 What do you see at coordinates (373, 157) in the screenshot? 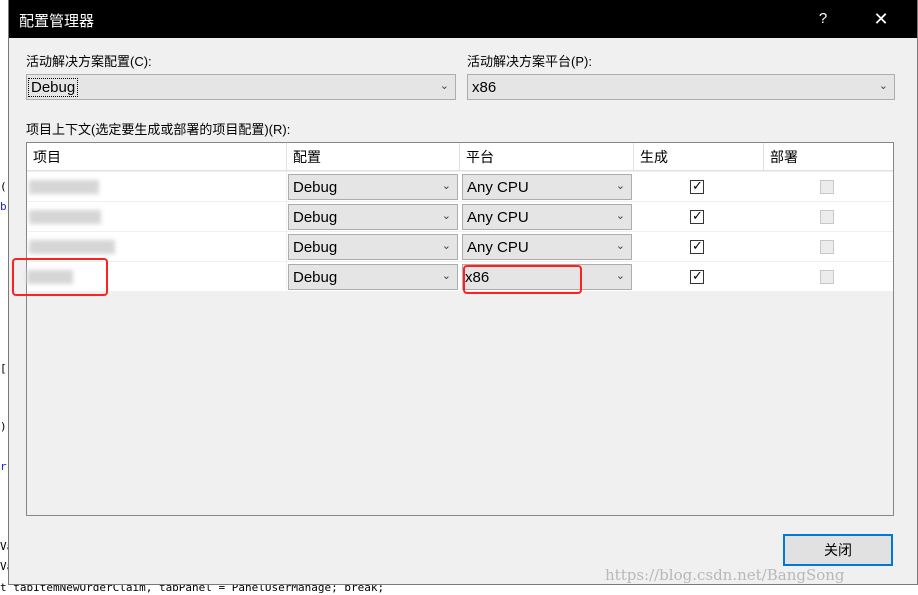
I see `column-header-config: 配置` at bounding box center [373, 157].